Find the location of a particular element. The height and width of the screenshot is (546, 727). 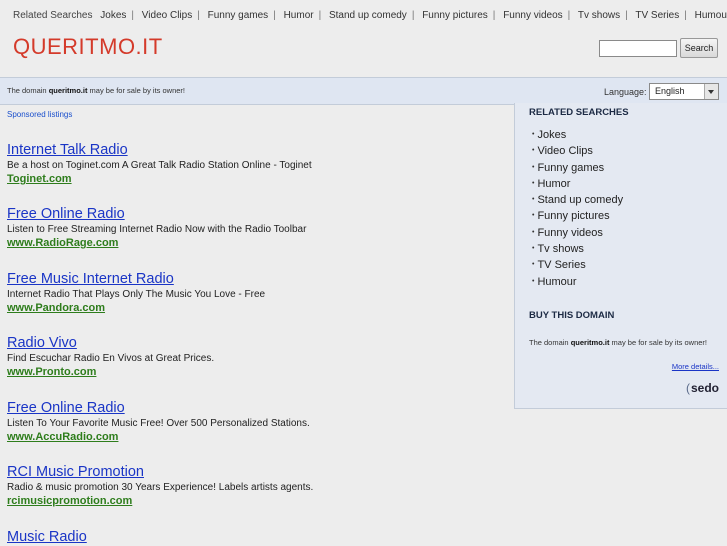

sponsored-label: Sponsored listings is located at coordinates (40, 114).